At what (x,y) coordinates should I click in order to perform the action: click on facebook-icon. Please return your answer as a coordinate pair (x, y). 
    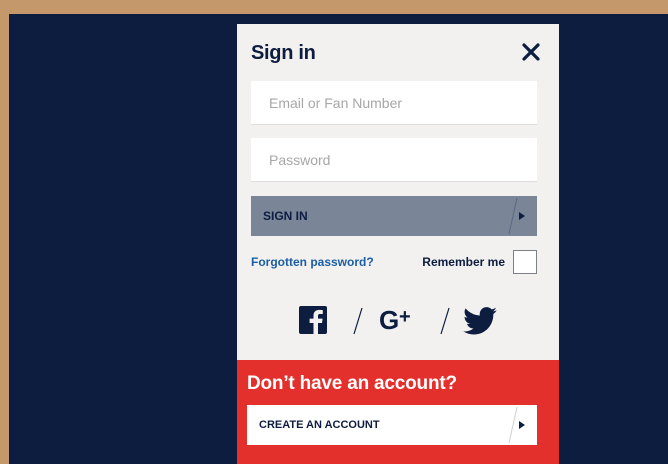
    Looking at the image, I should click on (313, 320).